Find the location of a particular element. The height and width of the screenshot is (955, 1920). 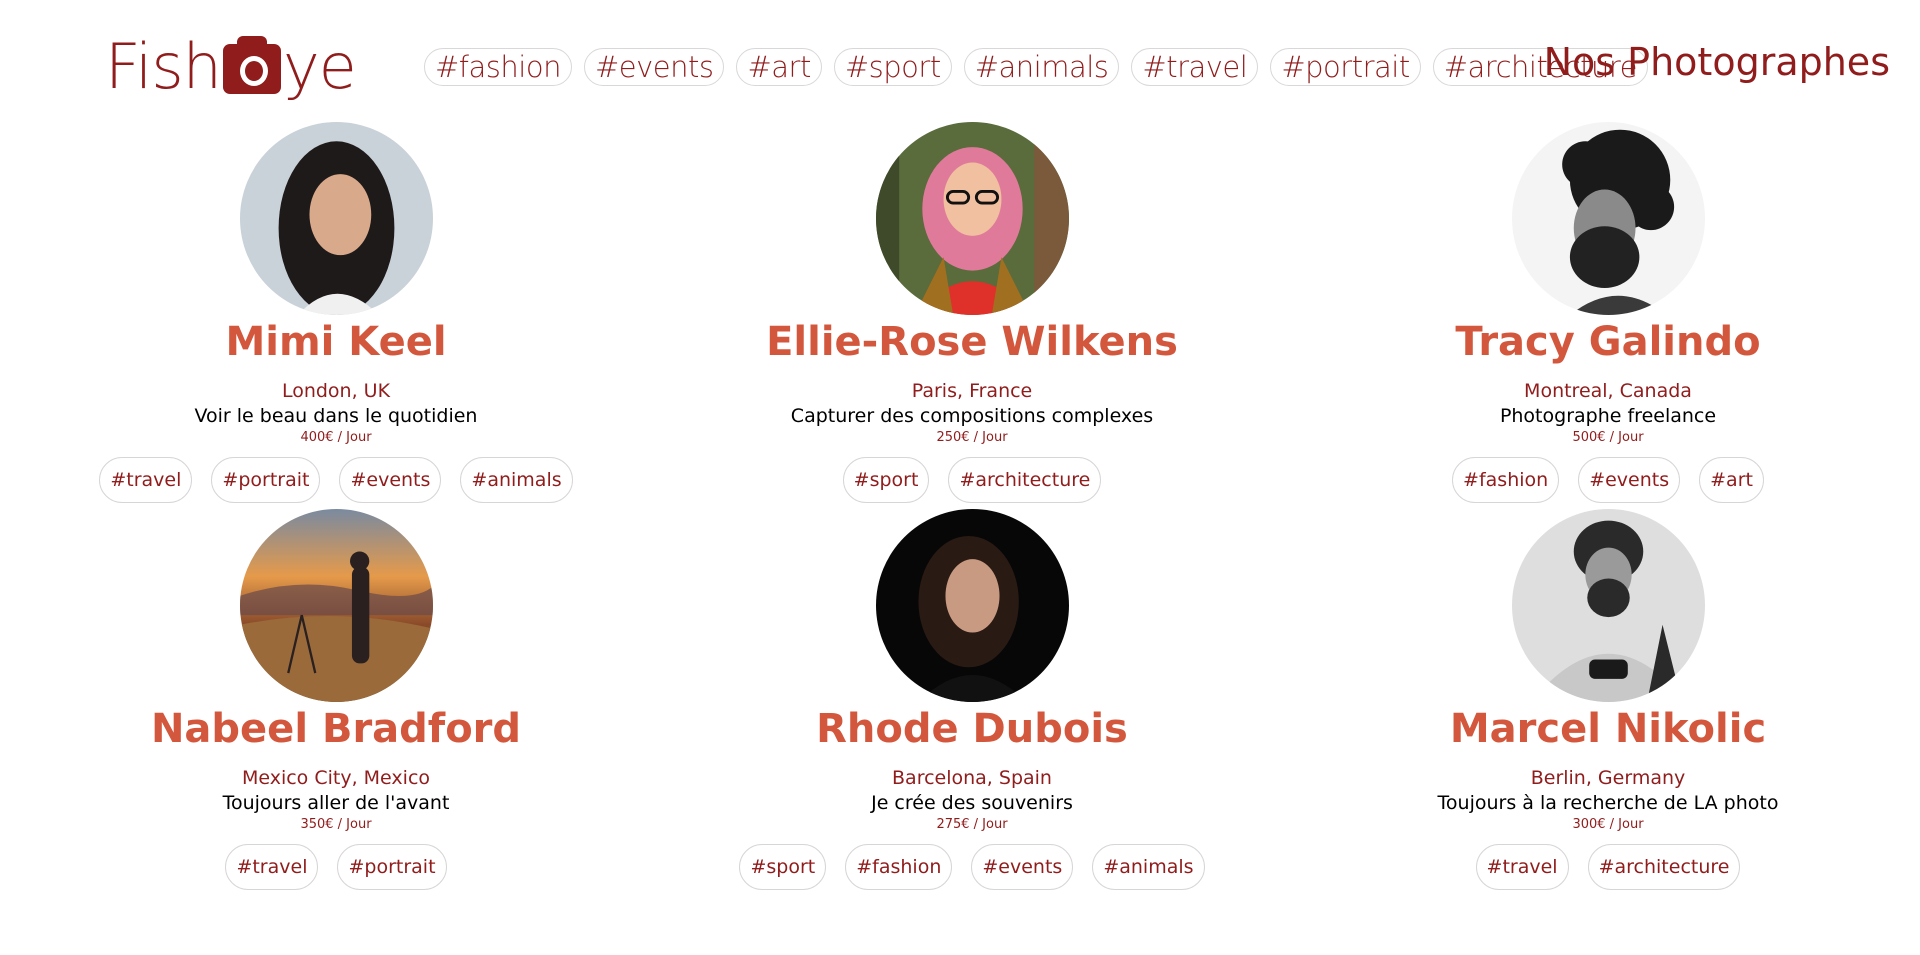

photographer-price: 250€ / Jour is located at coordinates (972, 437).